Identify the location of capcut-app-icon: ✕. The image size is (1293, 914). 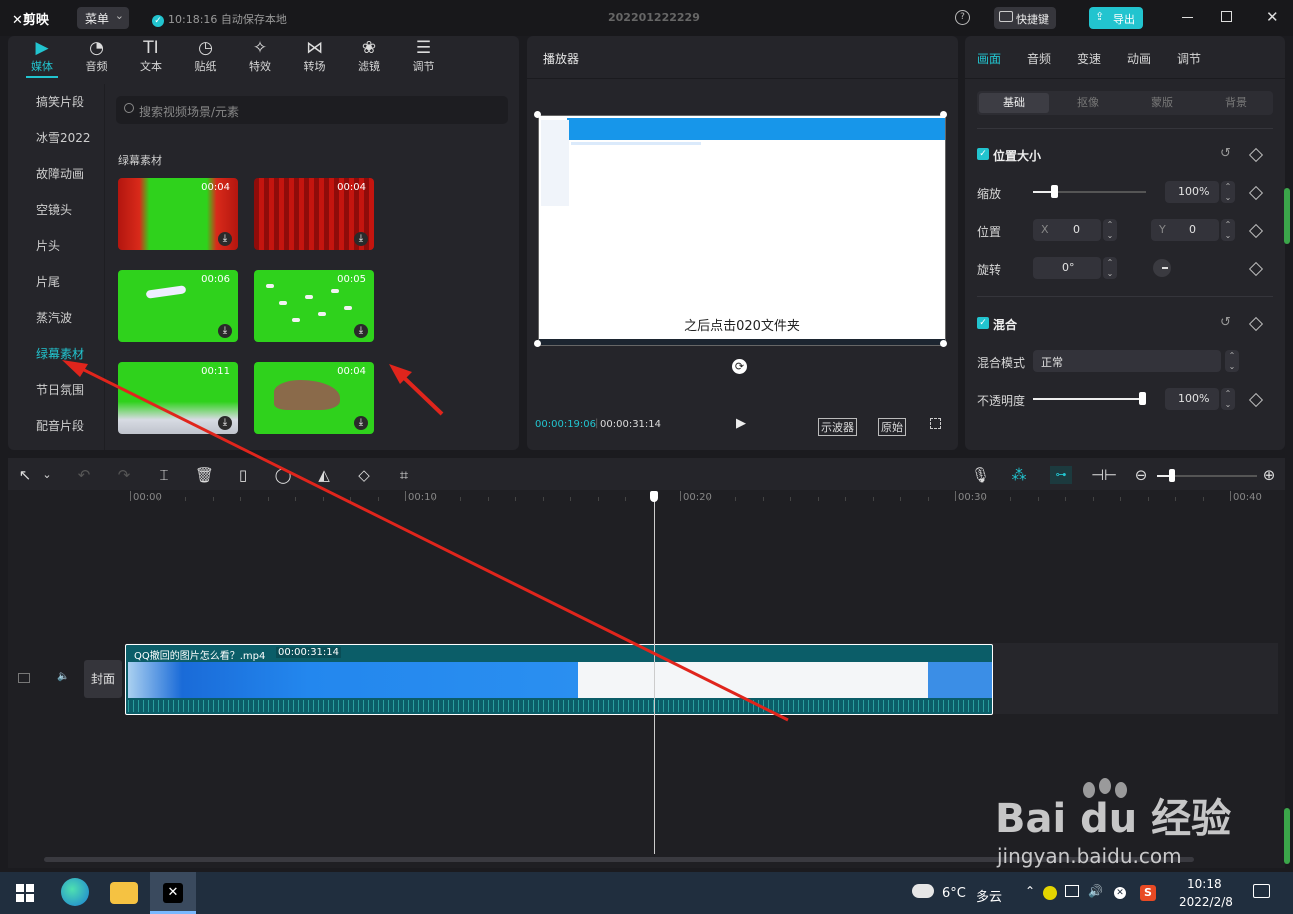
(173, 893).